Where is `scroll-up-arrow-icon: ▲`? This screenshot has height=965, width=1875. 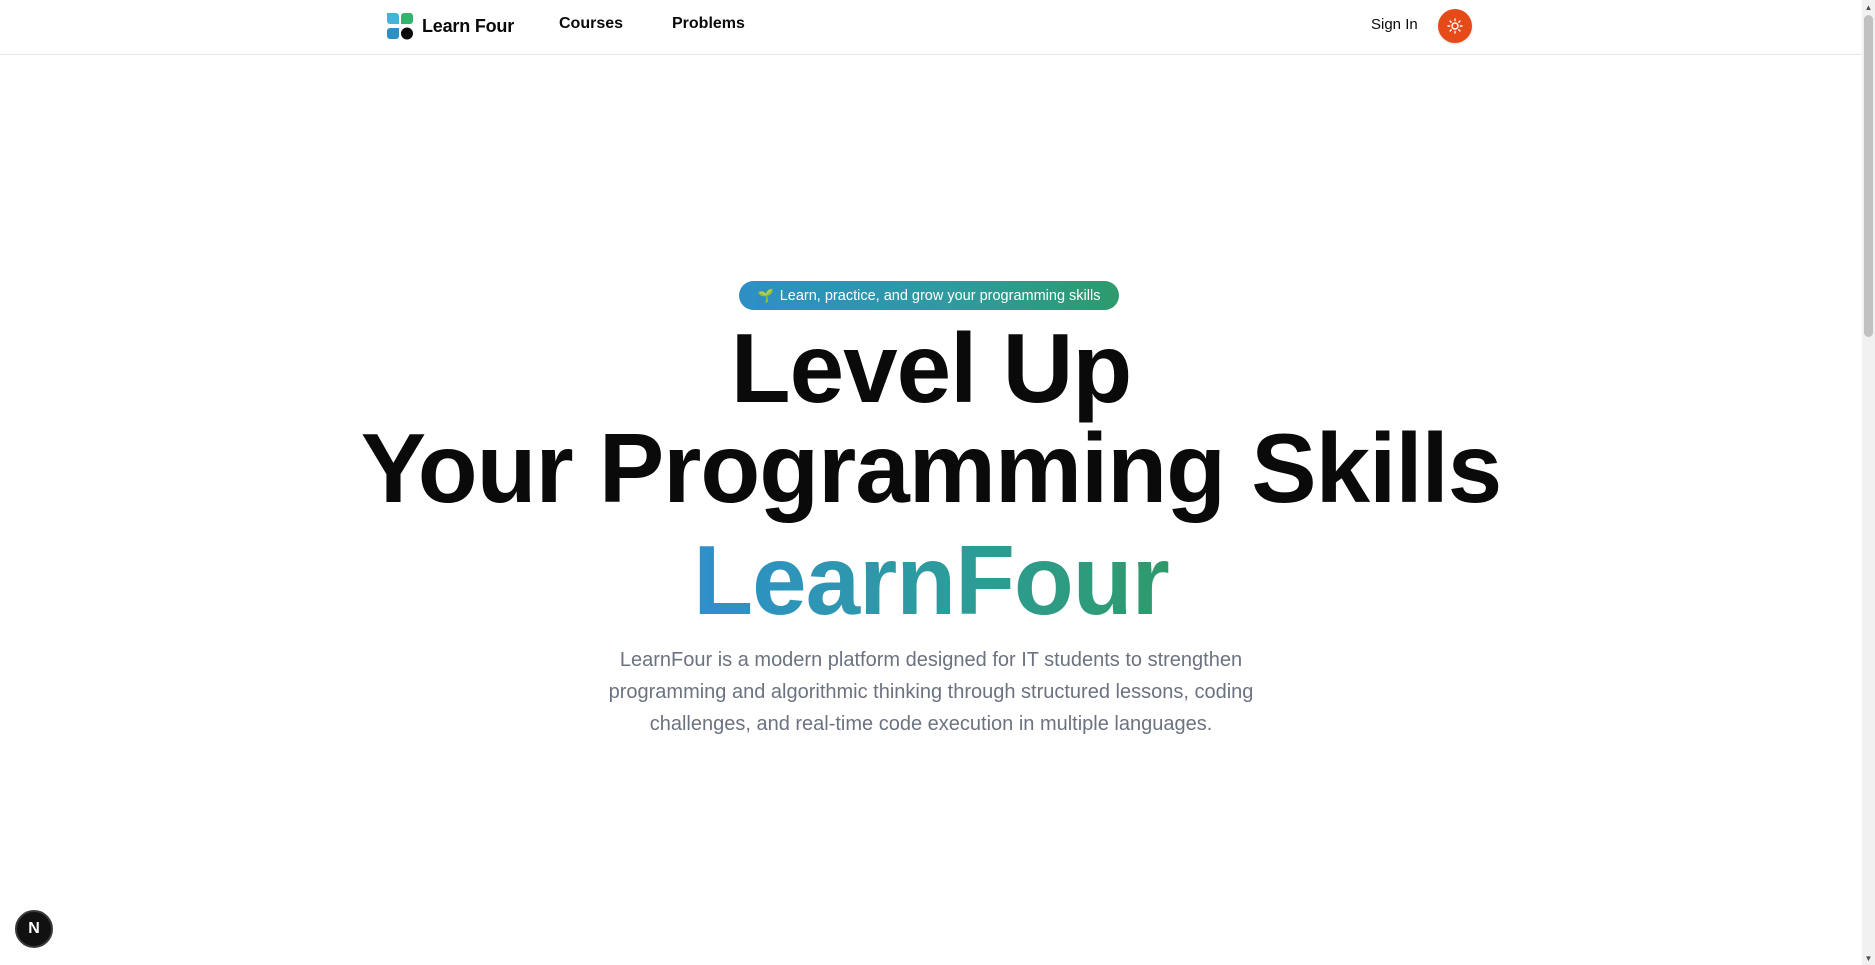
scroll-up-arrow-icon: ▲ is located at coordinates (1868, 7).